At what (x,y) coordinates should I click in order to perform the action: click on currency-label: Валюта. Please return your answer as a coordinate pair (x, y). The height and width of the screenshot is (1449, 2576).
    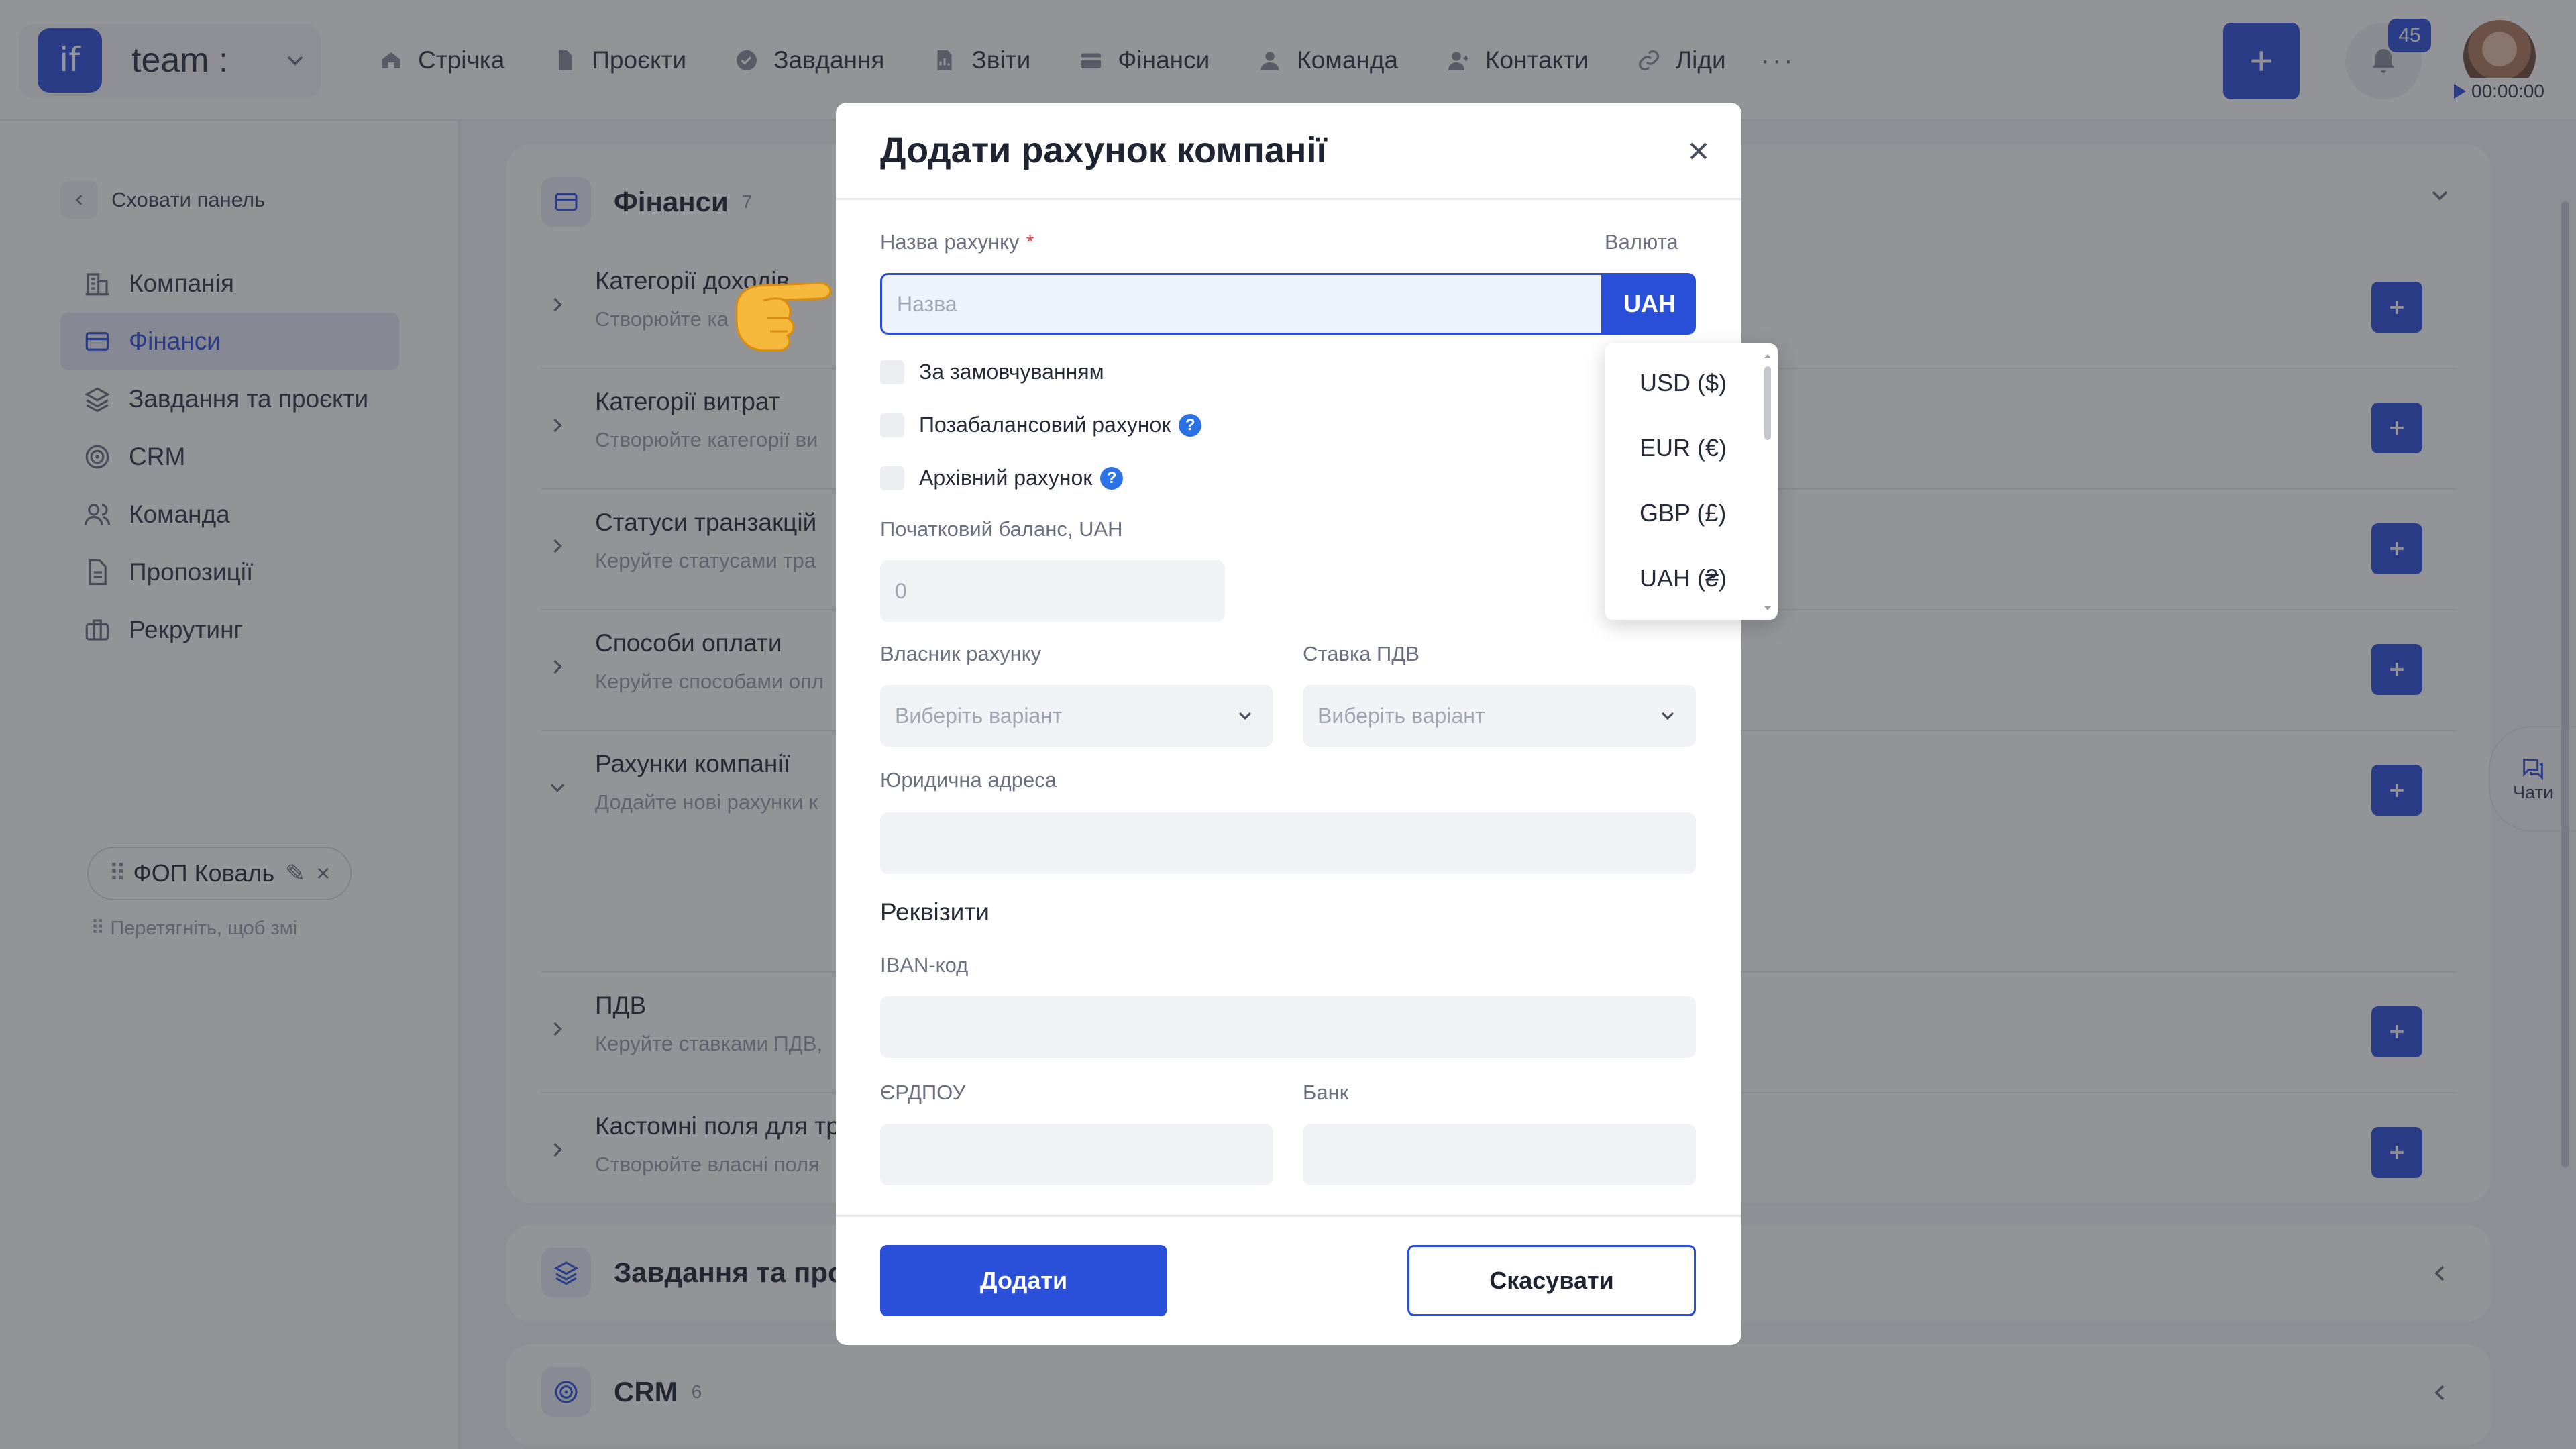
    Looking at the image, I should click on (1641, 242).